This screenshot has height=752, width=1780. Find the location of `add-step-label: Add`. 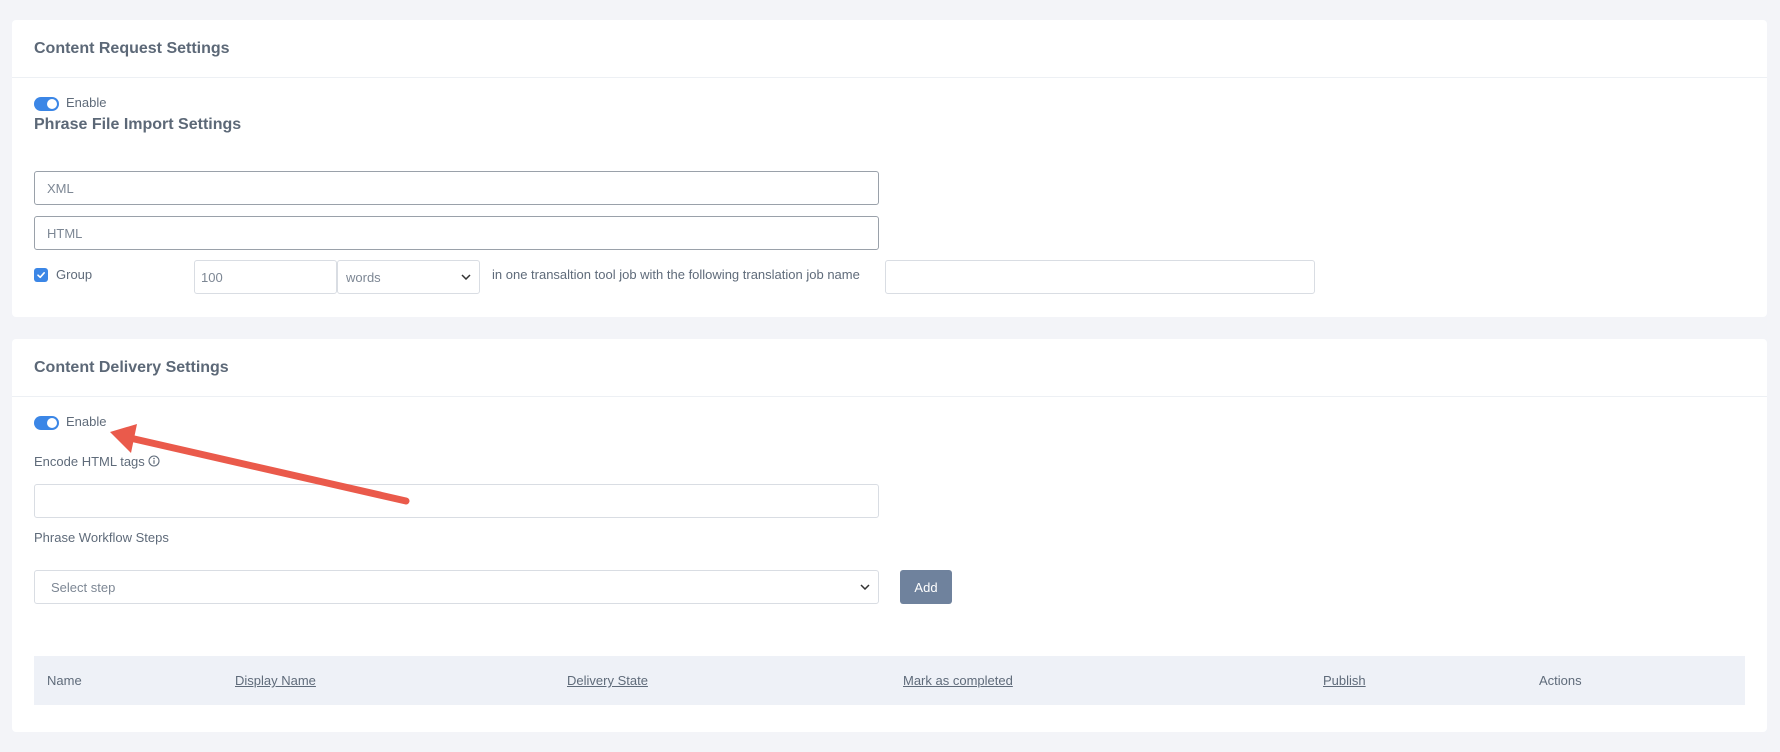

add-step-label: Add is located at coordinates (926, 587).